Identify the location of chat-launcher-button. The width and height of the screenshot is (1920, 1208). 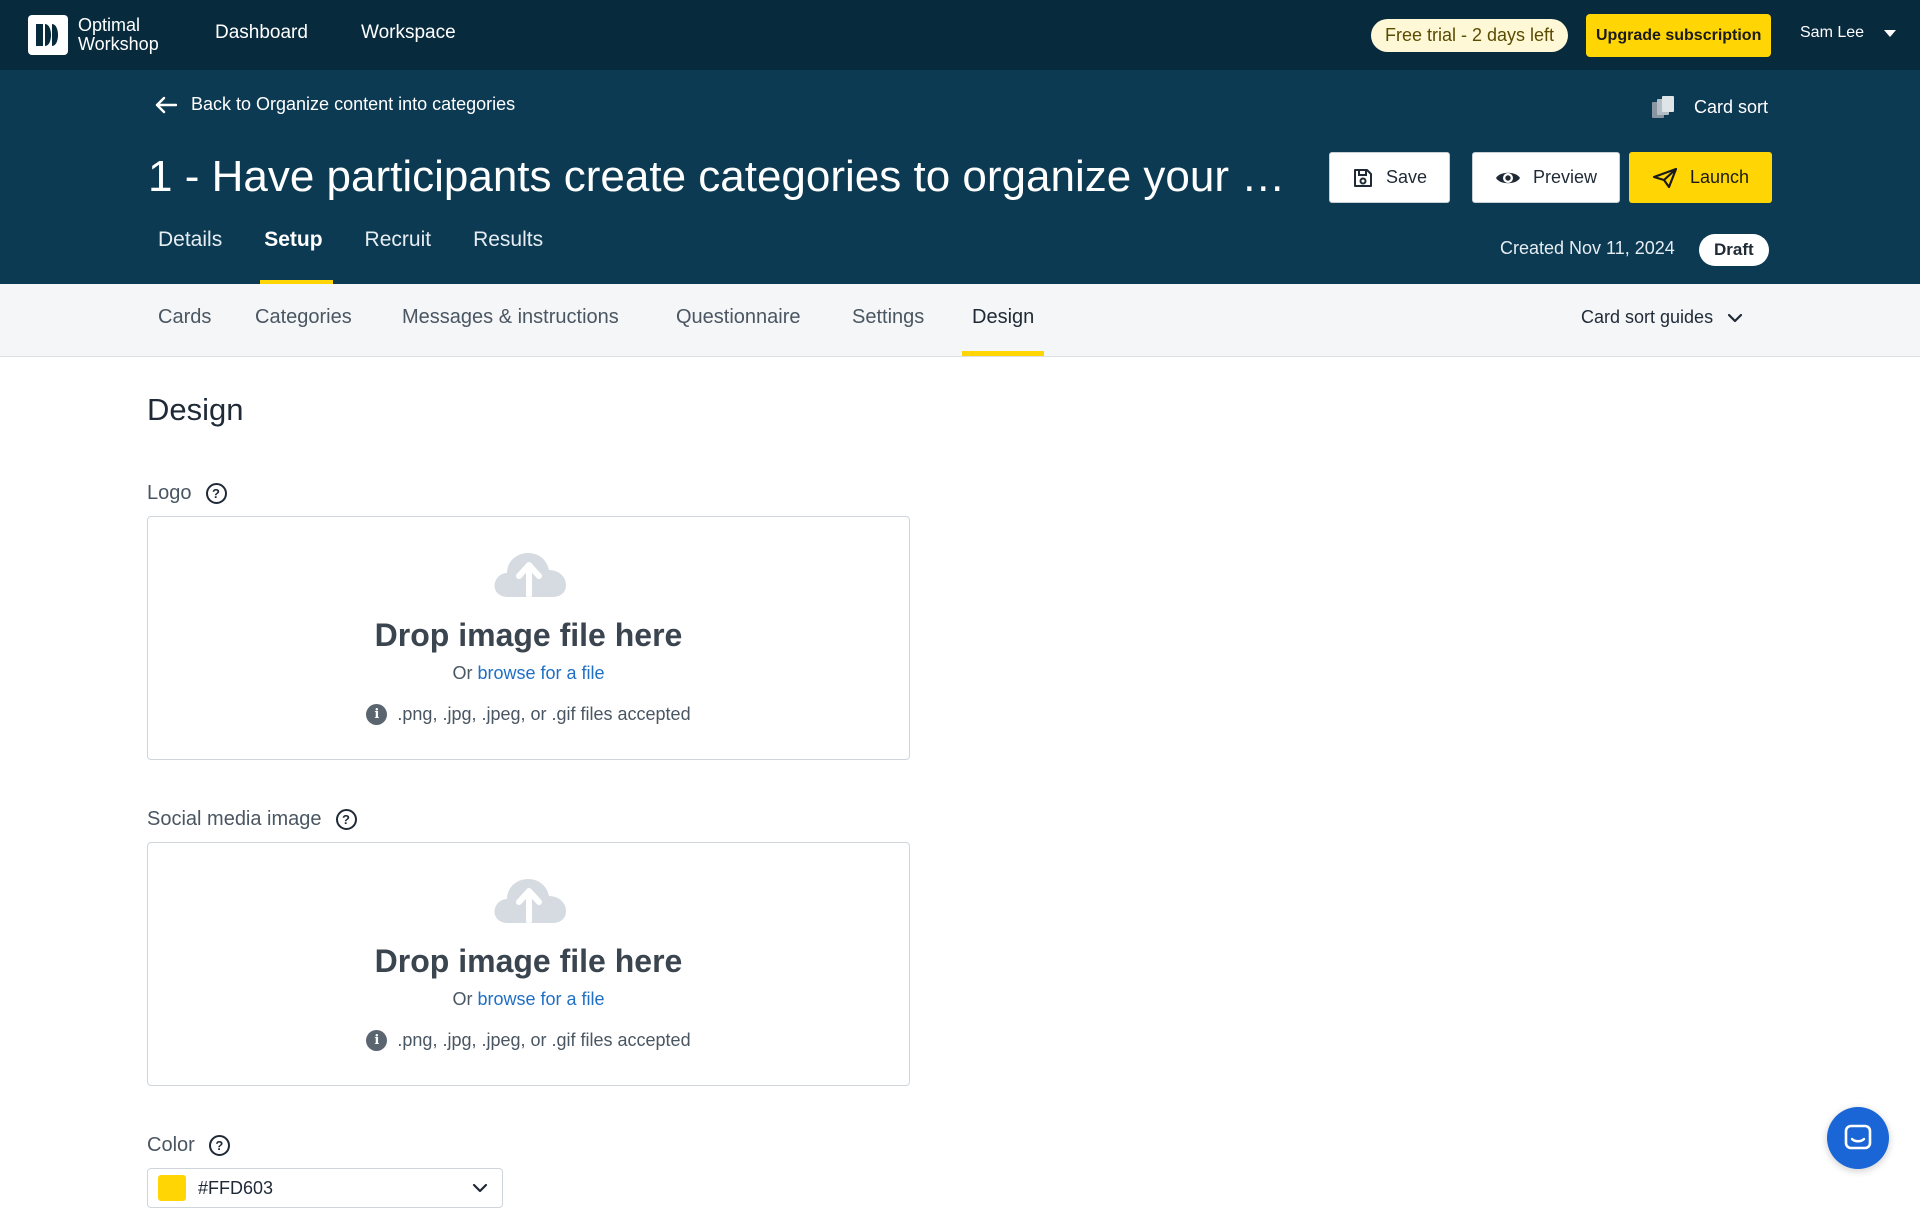
(1858, 1138).